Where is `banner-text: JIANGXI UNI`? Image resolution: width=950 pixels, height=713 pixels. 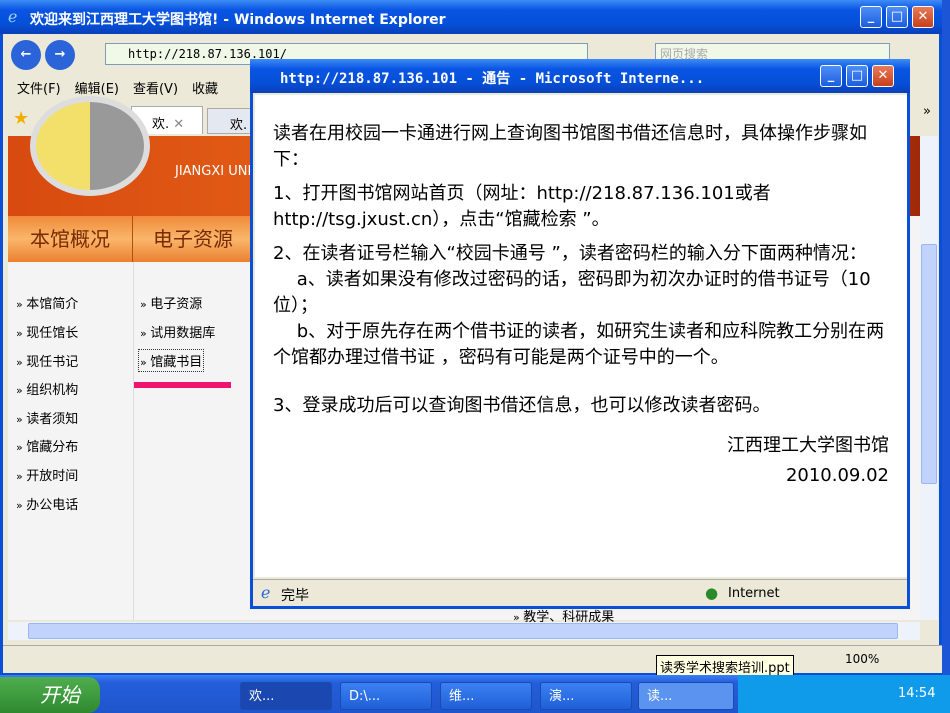 banner-text: JIANGXI UNI is located at coordinates (213, 171).